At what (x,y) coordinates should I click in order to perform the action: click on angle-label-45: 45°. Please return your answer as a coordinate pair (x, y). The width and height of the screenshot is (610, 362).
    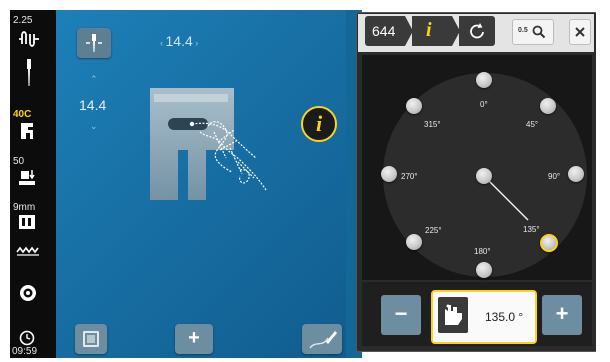
    Looking at the image, I should click on (532, 124).